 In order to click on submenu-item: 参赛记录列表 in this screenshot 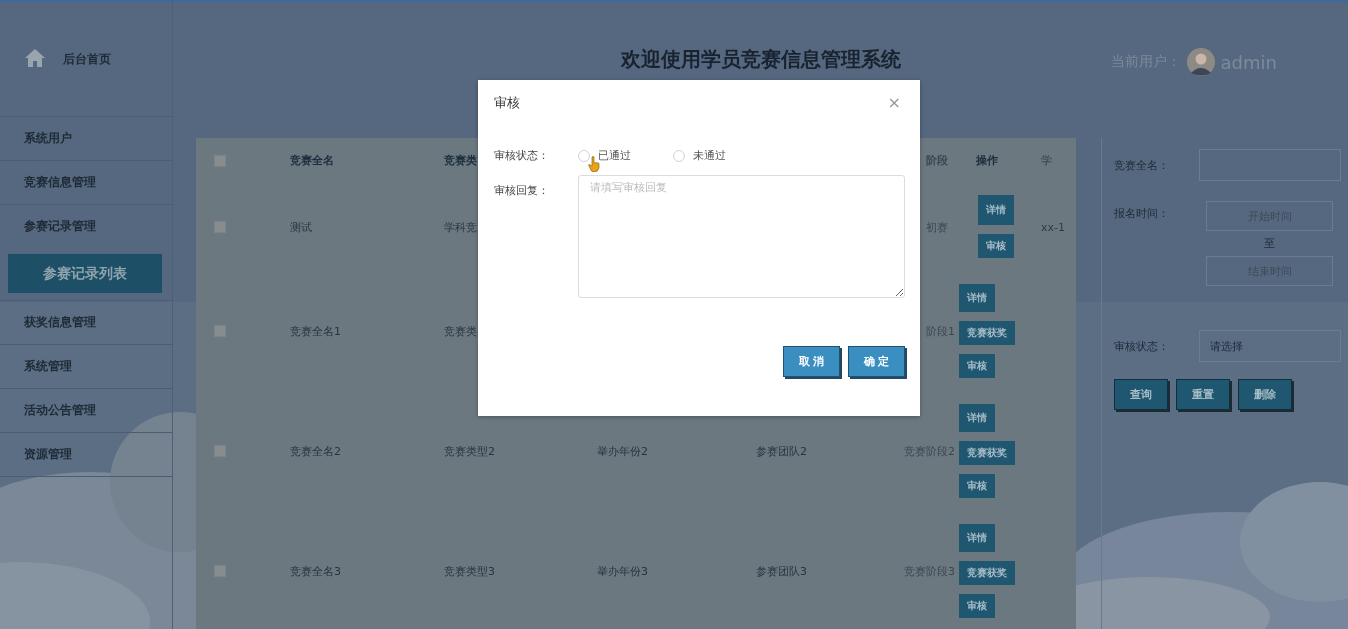, I will do `click(85, 273)`.